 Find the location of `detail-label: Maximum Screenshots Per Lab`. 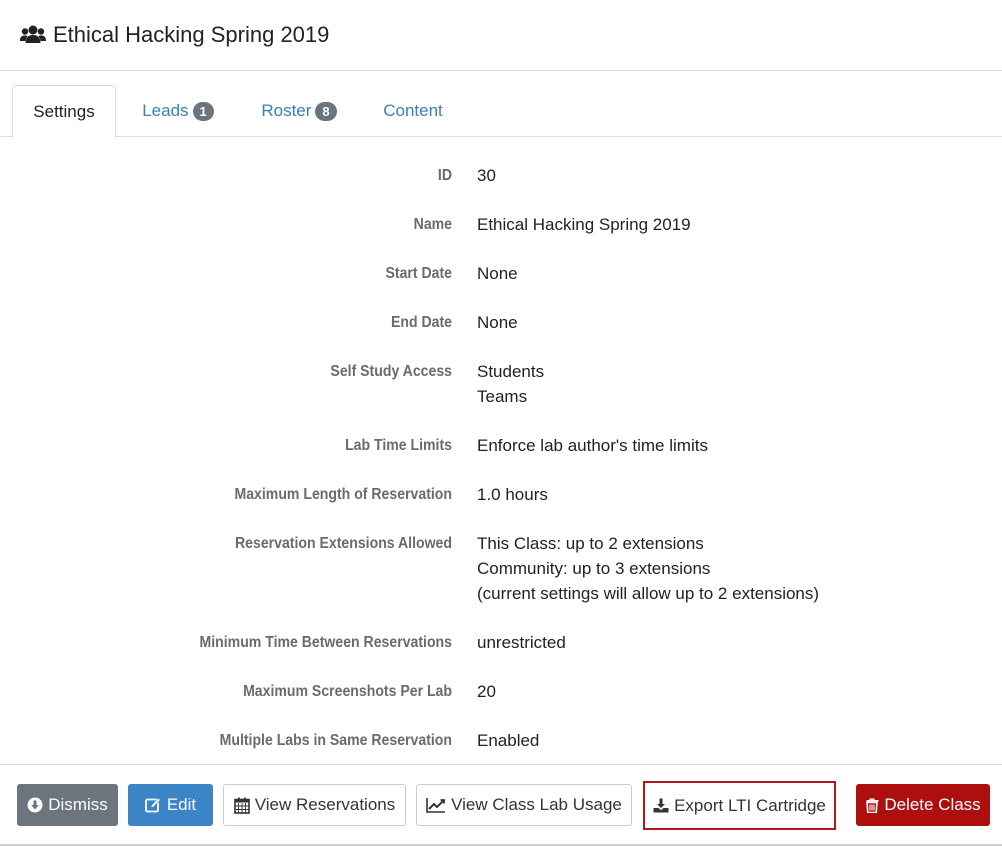

detail-label: Maximum Screenshots Per Lab is located at coordinates (347, 691).